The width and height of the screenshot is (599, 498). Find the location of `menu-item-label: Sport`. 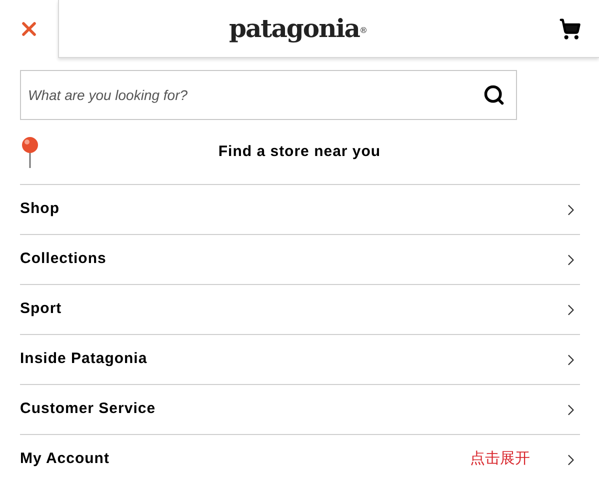

menu-item-label: Sport is located at coordinates (41, 309).